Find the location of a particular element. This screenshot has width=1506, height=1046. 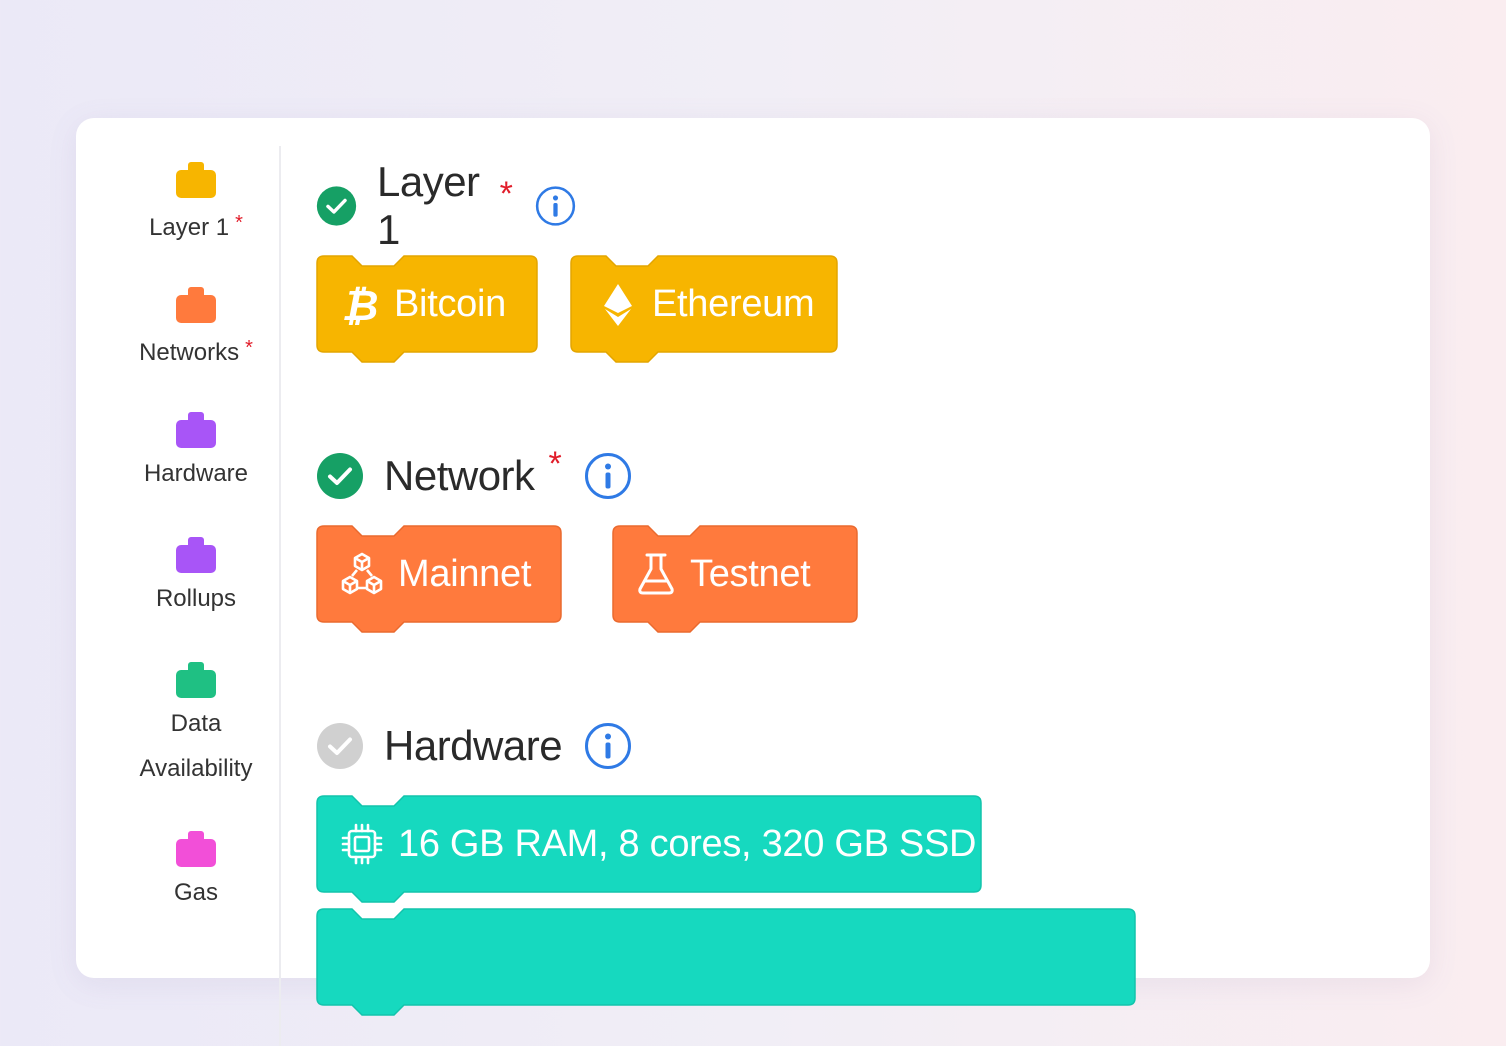

section-title: Hardware is located at coordinates (473, 745).